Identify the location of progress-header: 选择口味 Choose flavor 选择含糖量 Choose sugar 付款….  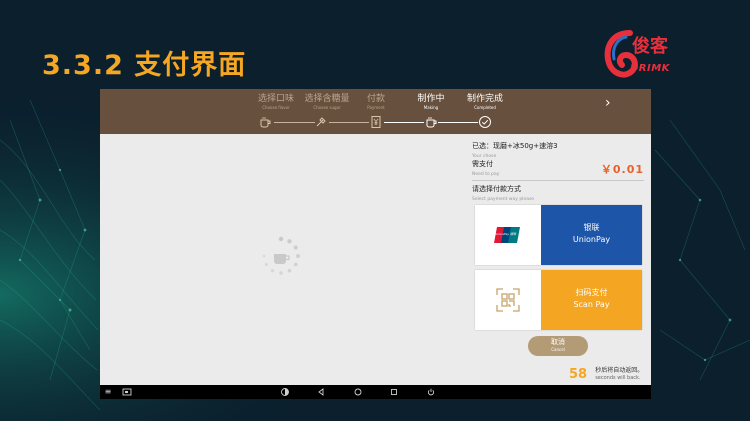
(375, 111).